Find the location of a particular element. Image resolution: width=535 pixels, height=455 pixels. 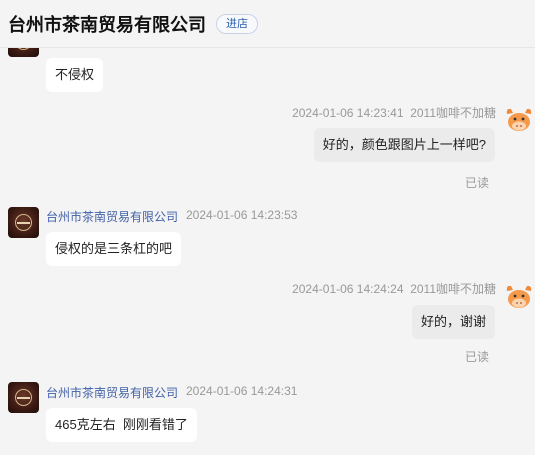

message-bubble: 465克左右 刚刚看错了 is located at coordinates (121, 425).